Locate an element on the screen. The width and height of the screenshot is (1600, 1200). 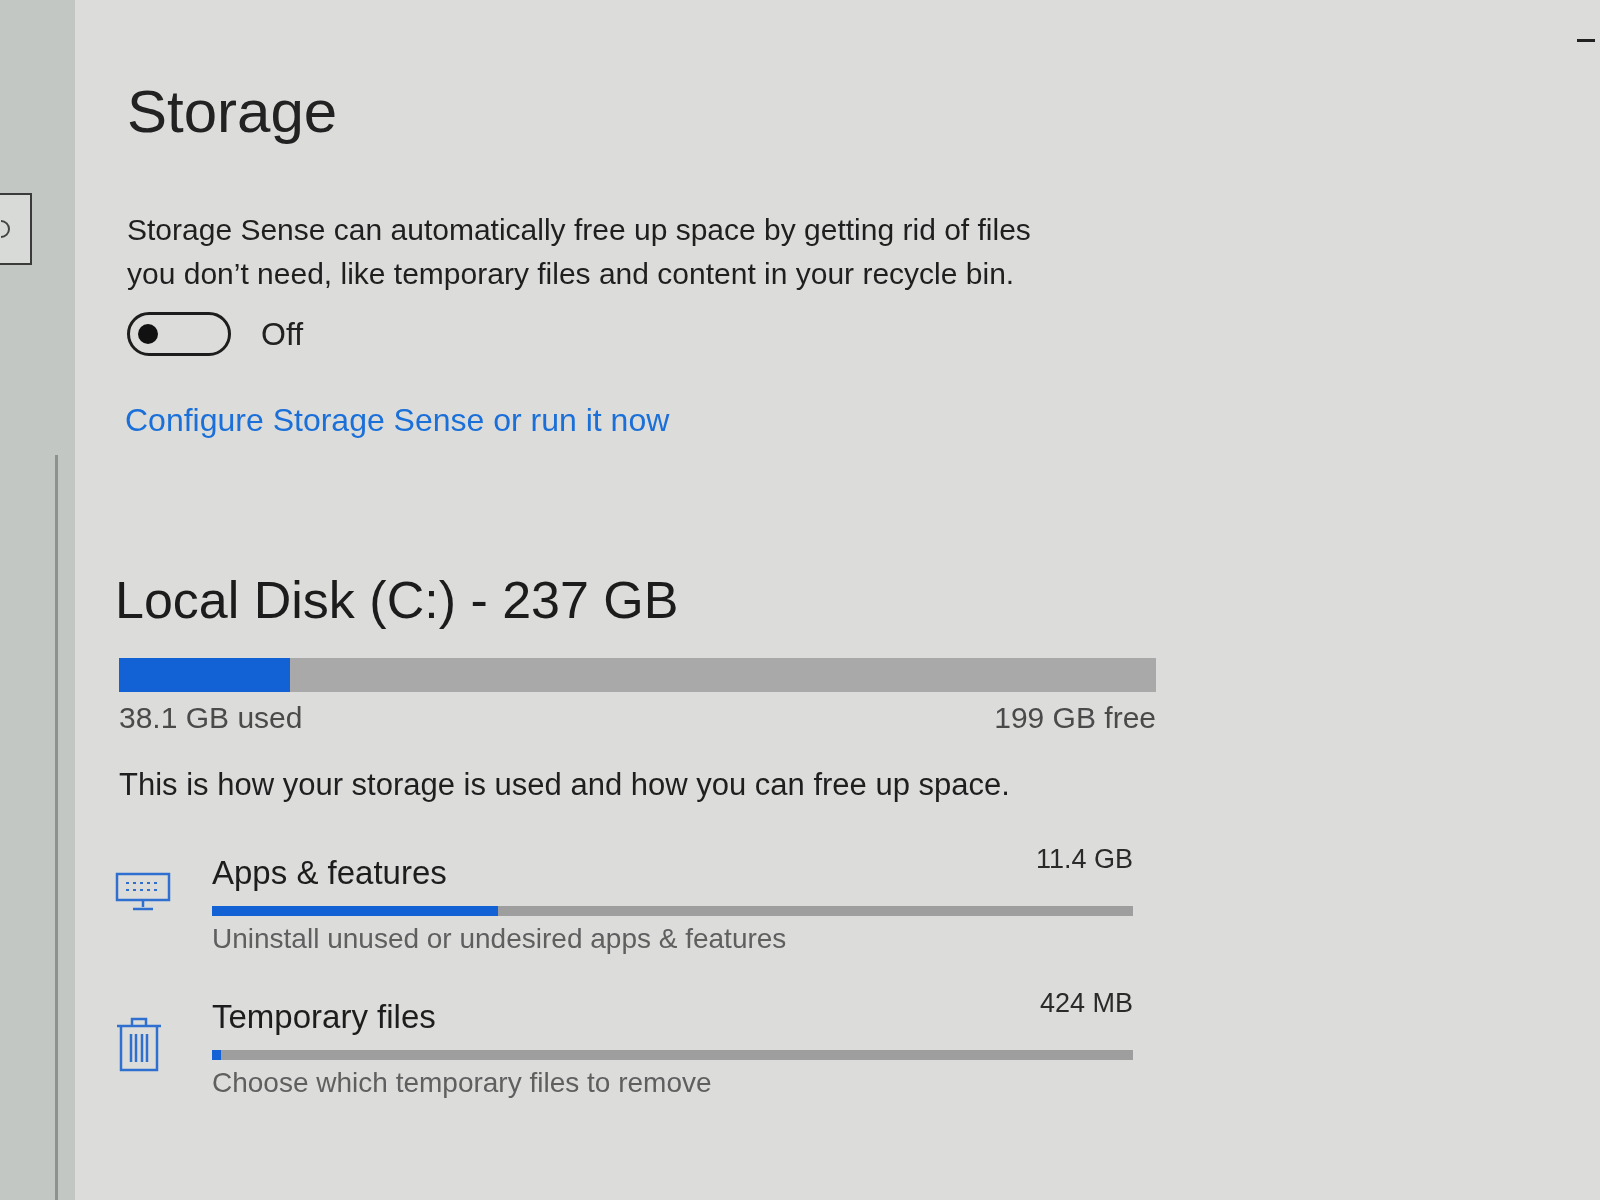
used-space-label: 38.1 GB used is located at coordinates (211, 718).